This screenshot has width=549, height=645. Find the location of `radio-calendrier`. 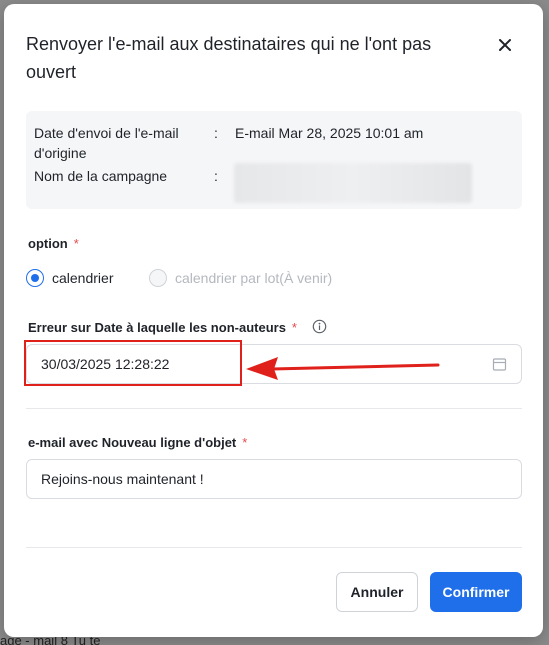

radio-calendrier is located at coordinates (35, 278).